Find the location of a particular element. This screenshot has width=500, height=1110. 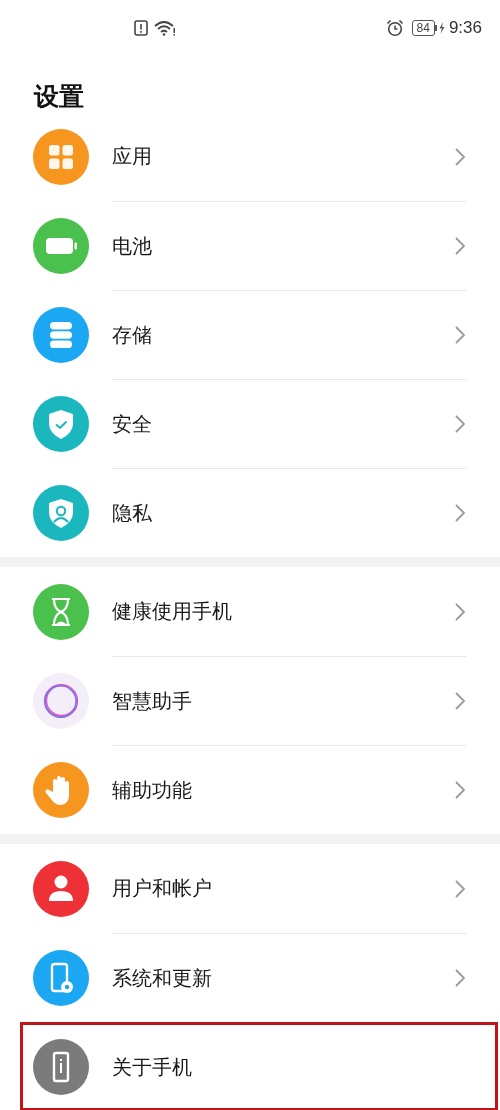

clock-time: 9:36 is located at coordinates (465, 28).